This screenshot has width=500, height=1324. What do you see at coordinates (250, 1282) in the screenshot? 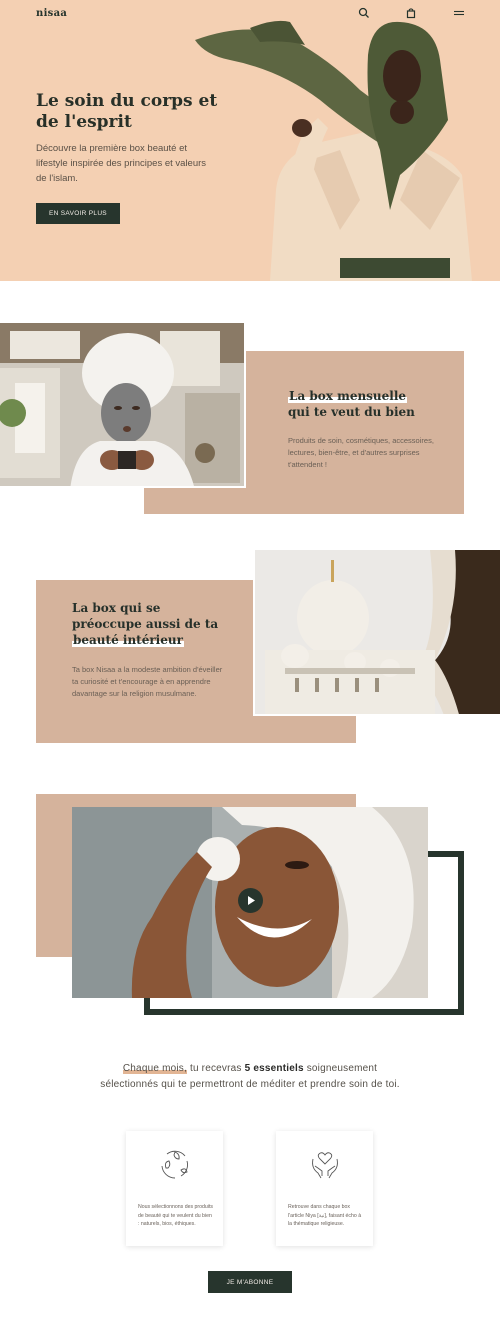
I see `subscribe-button: JE M'ABONNE` at bounding box center [250, 1282].